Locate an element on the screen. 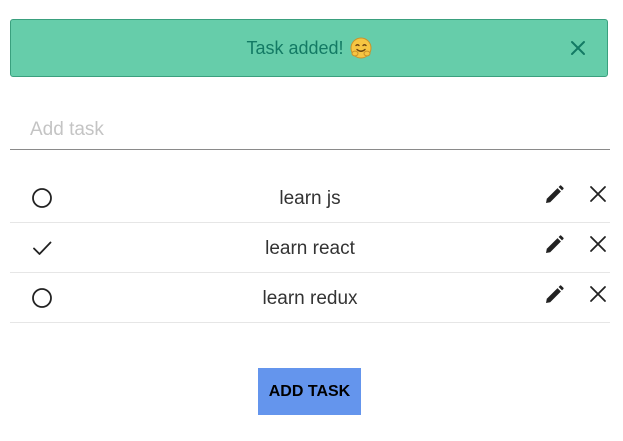 The width and height of the screenshot is (623, 441). task-row: learn react is located at coordinates (310, 248).